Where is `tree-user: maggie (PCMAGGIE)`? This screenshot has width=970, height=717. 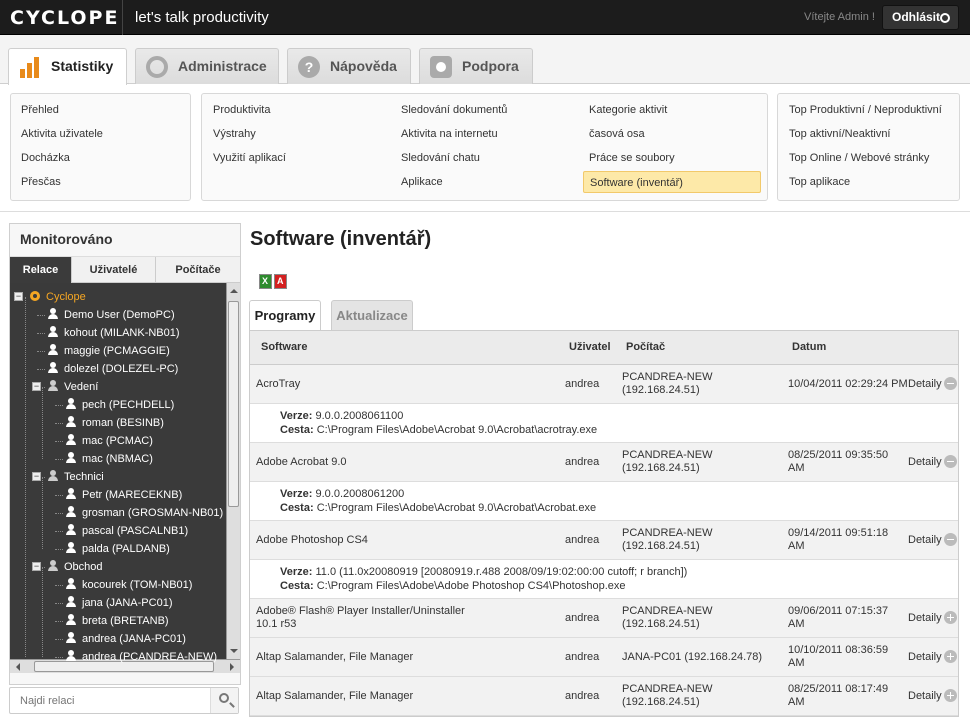 tree-user: maggie (PCMAGGIE) is located at coordinates (109, 351).